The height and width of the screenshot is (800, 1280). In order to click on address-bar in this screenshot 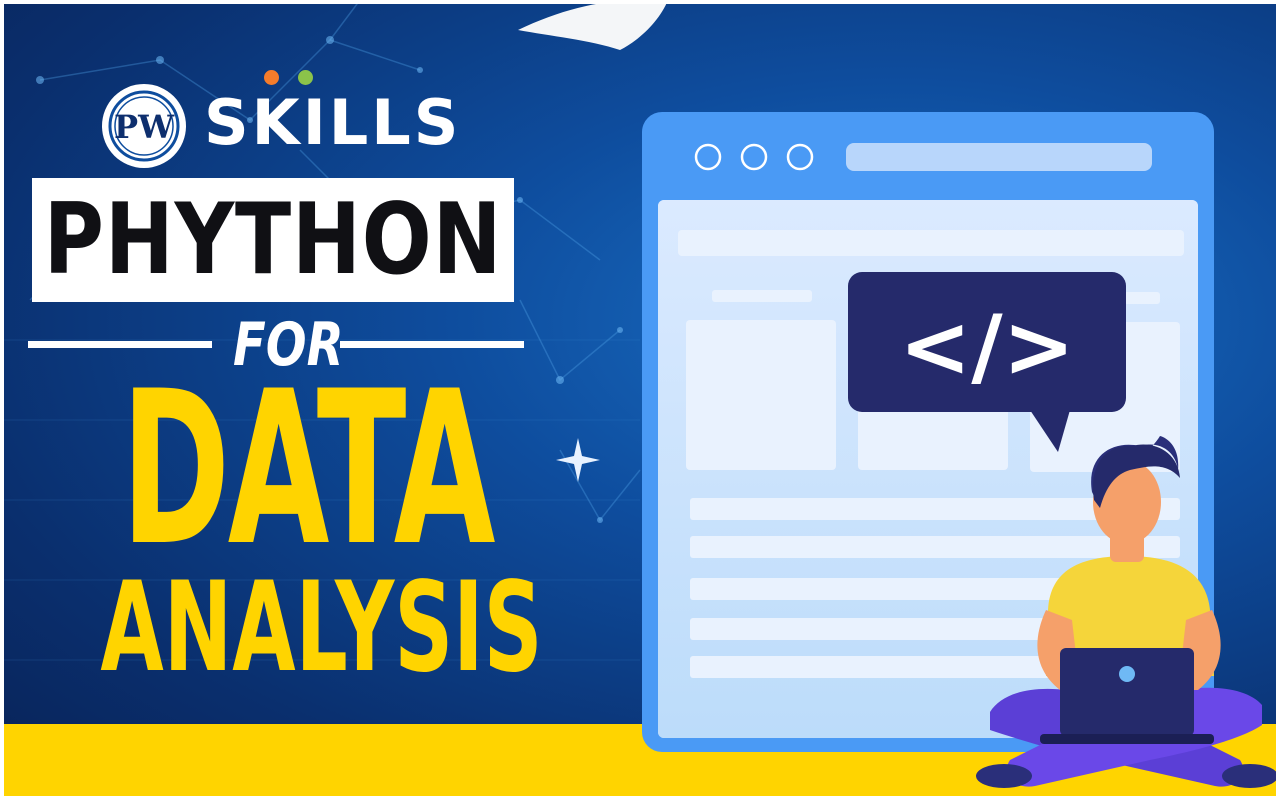, I will do `click(999, 157)`.